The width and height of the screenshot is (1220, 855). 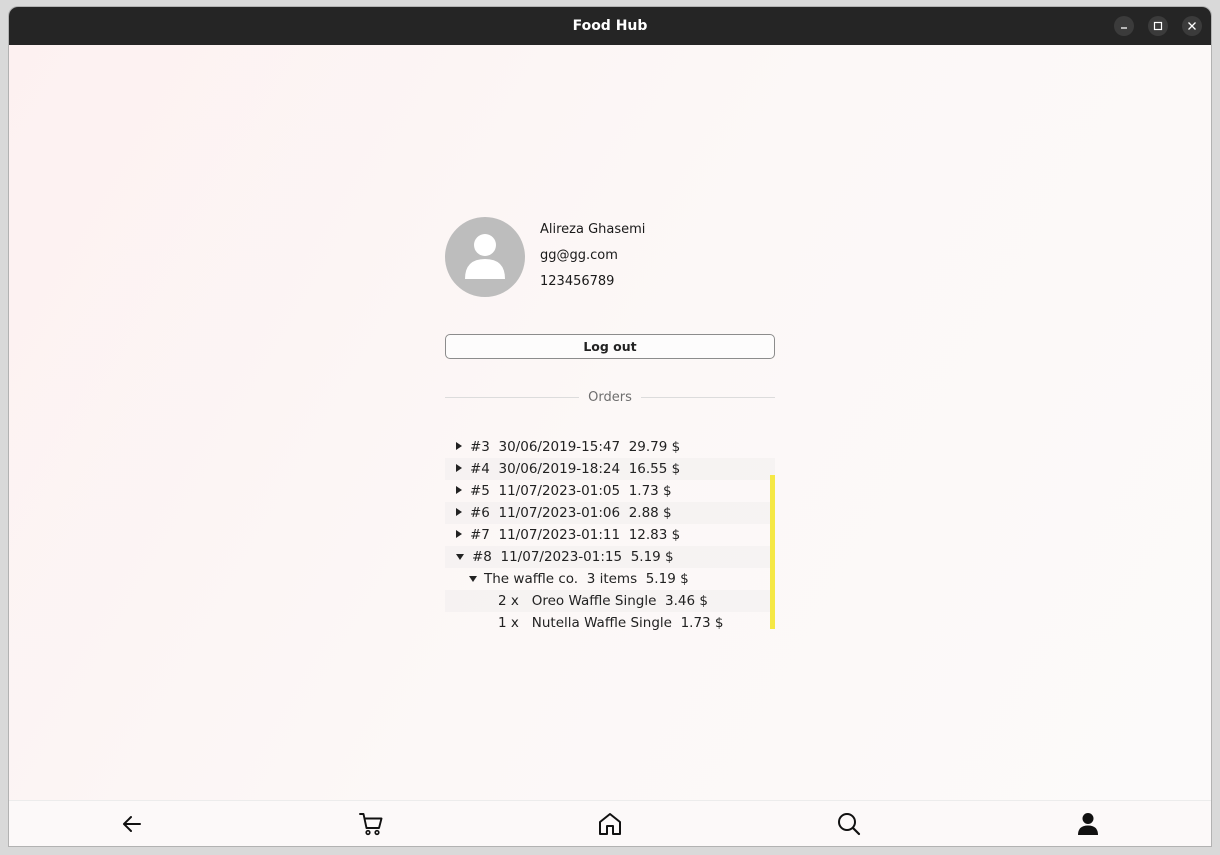 I want to click on minimize-icon, so click(x=1124, y=28).